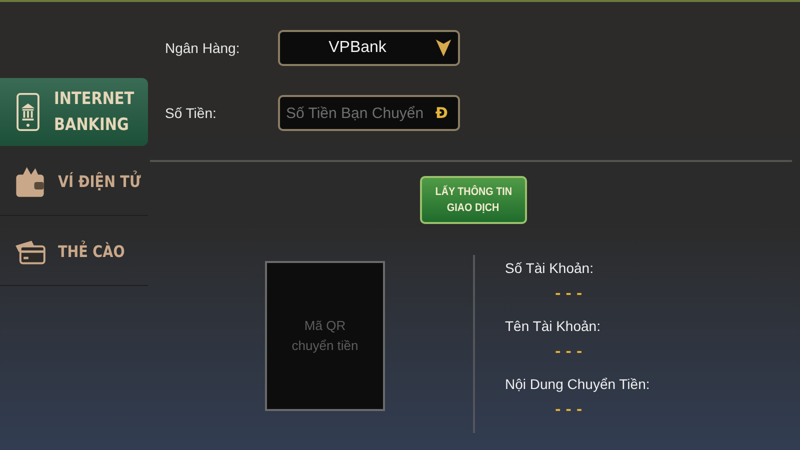  What do you see at coordinates (553, 326) in the screenshot?
I see `detail-label: Tên Tài Khoản:` at bounding box center [553, 326].